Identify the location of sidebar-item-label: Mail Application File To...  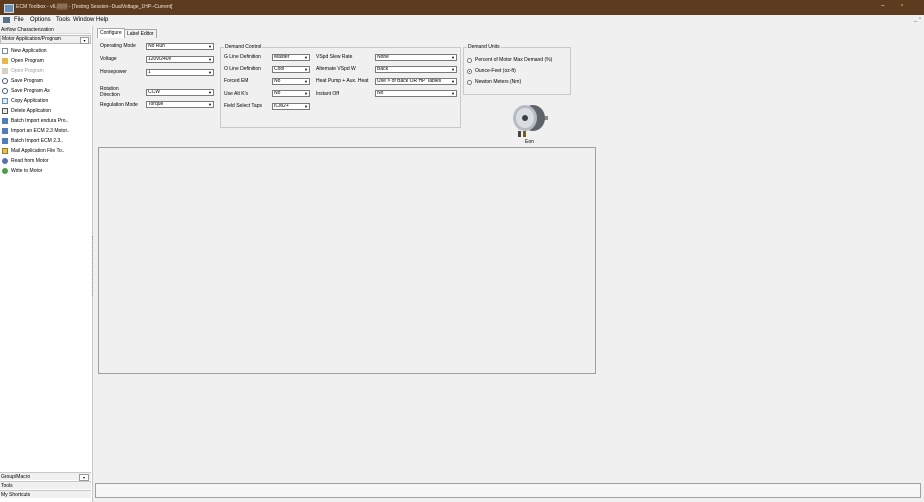
(38, 150).